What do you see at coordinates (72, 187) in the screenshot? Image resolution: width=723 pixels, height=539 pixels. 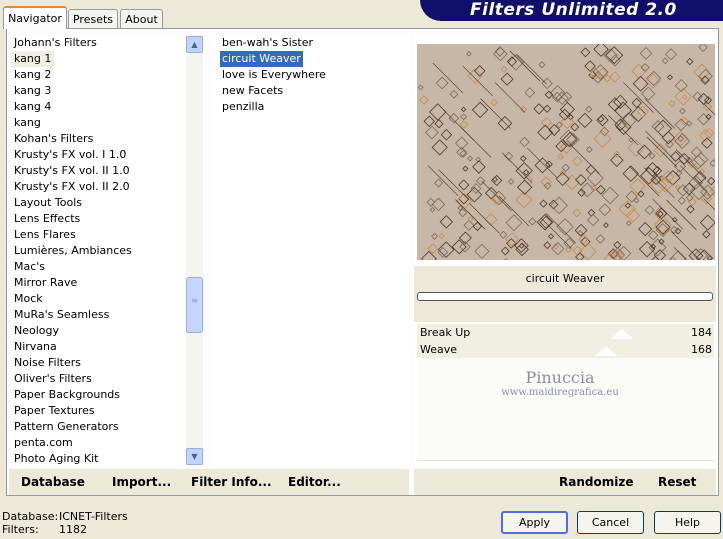 I see `category-item: Krusty's FX vol. II 2.0` at bounding box center [72, 187].